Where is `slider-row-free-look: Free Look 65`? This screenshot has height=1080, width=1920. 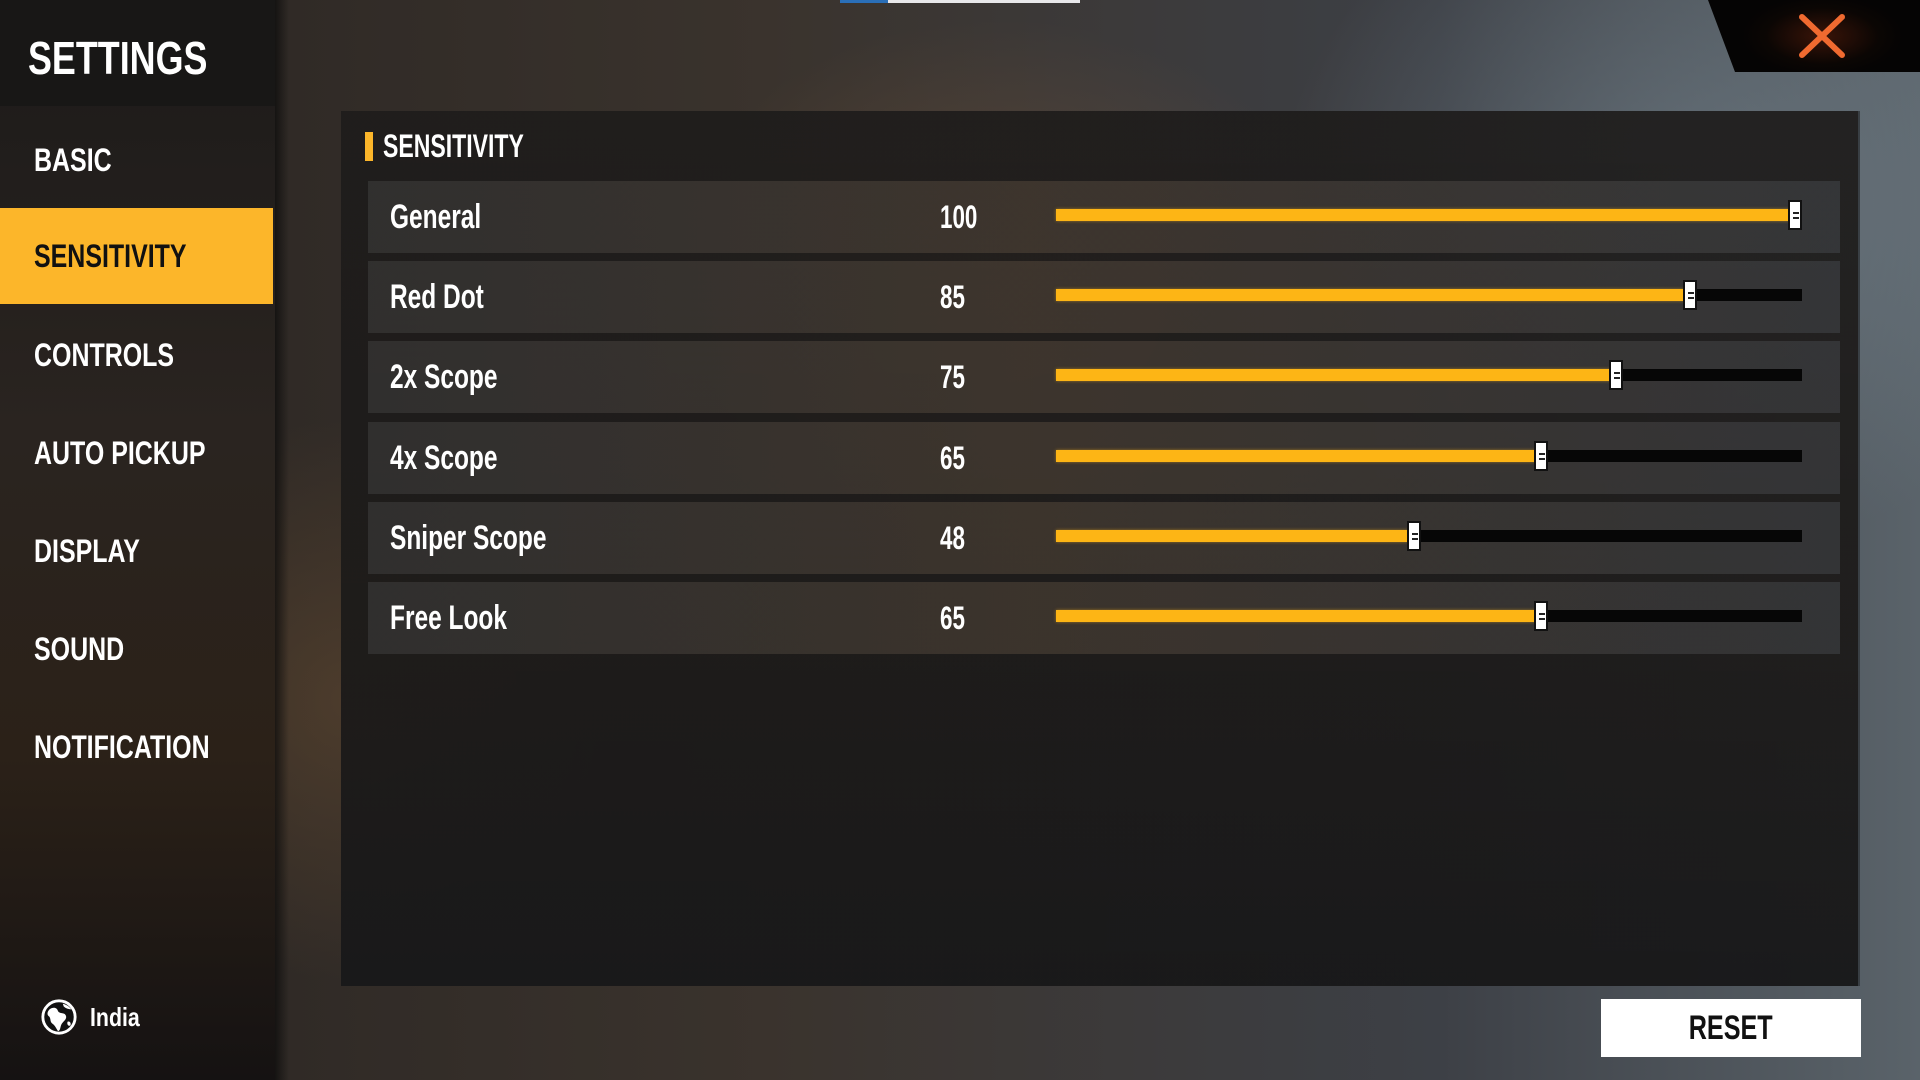 slider-row-free-look: Free Look 65 is located at coordinates (1104, 618).